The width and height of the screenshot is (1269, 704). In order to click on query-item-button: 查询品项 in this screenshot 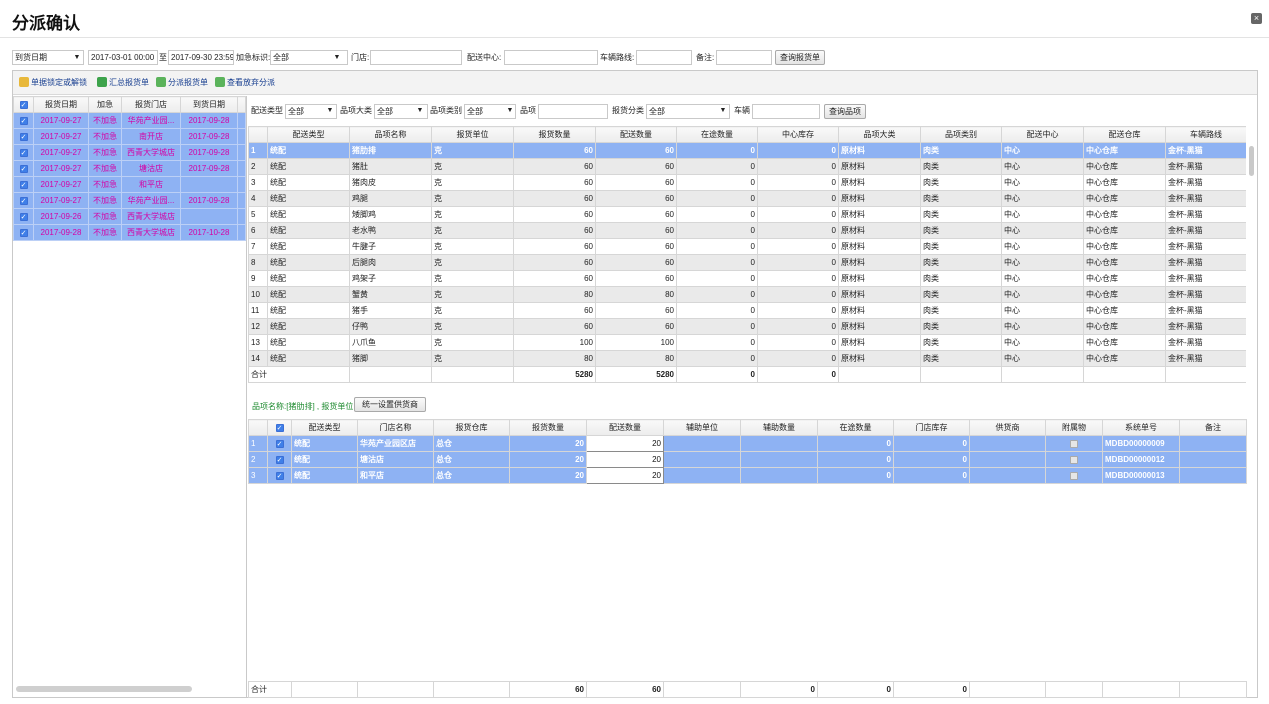, I will do `click(845, 111)`.